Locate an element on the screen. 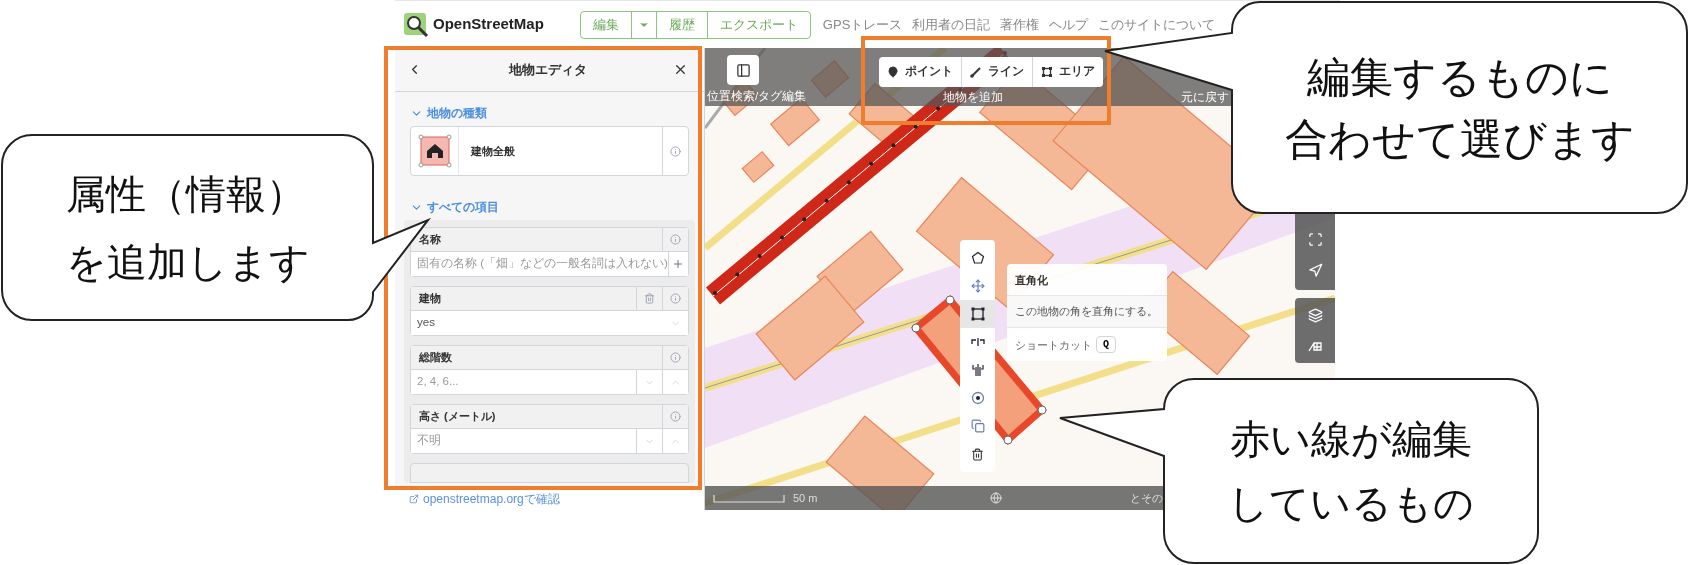  nav-link: このサイトについて is located at coordinates (1157, 24).